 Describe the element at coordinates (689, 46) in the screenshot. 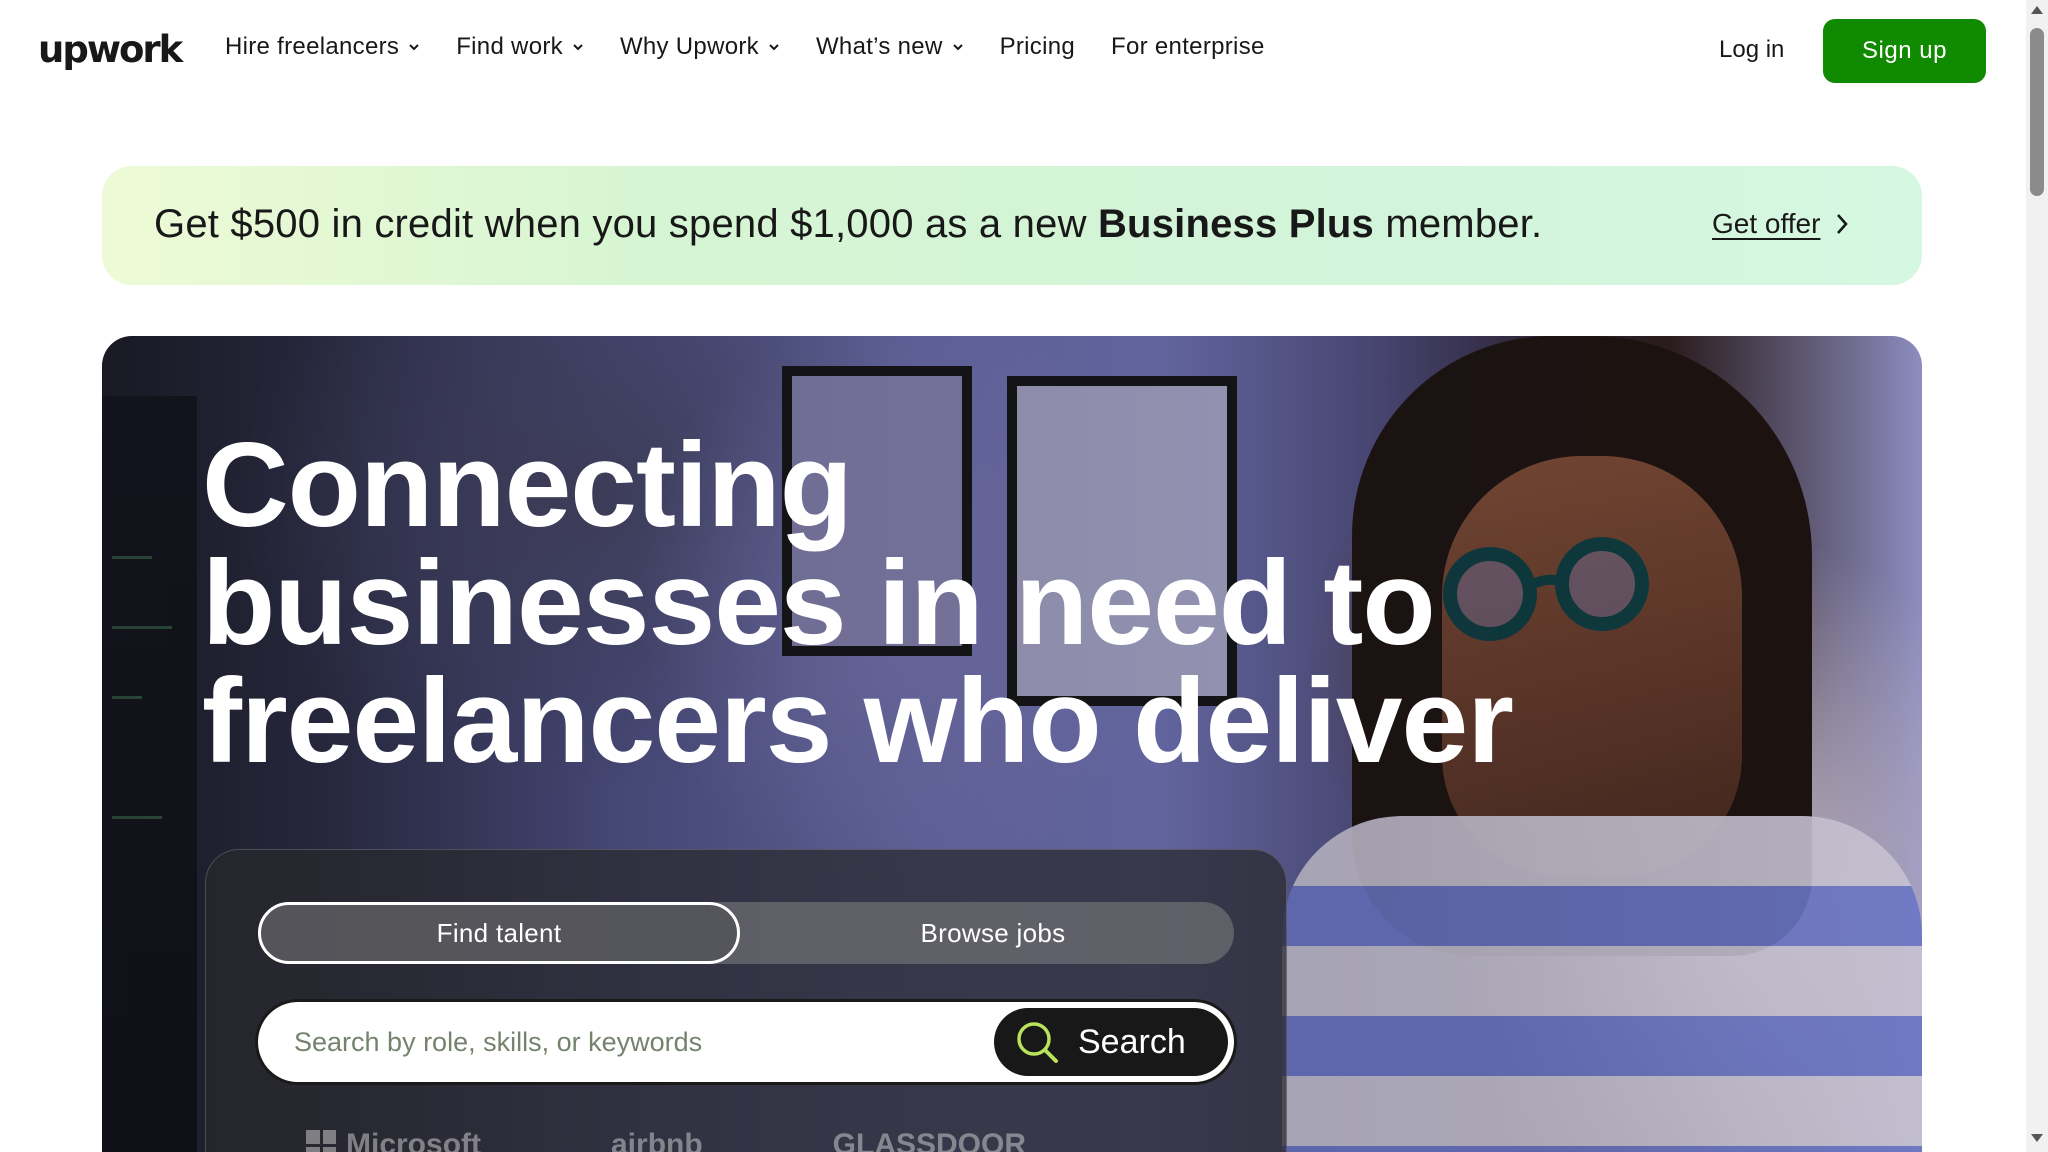

I see `nav-item-label: Why Upwork` at that location.